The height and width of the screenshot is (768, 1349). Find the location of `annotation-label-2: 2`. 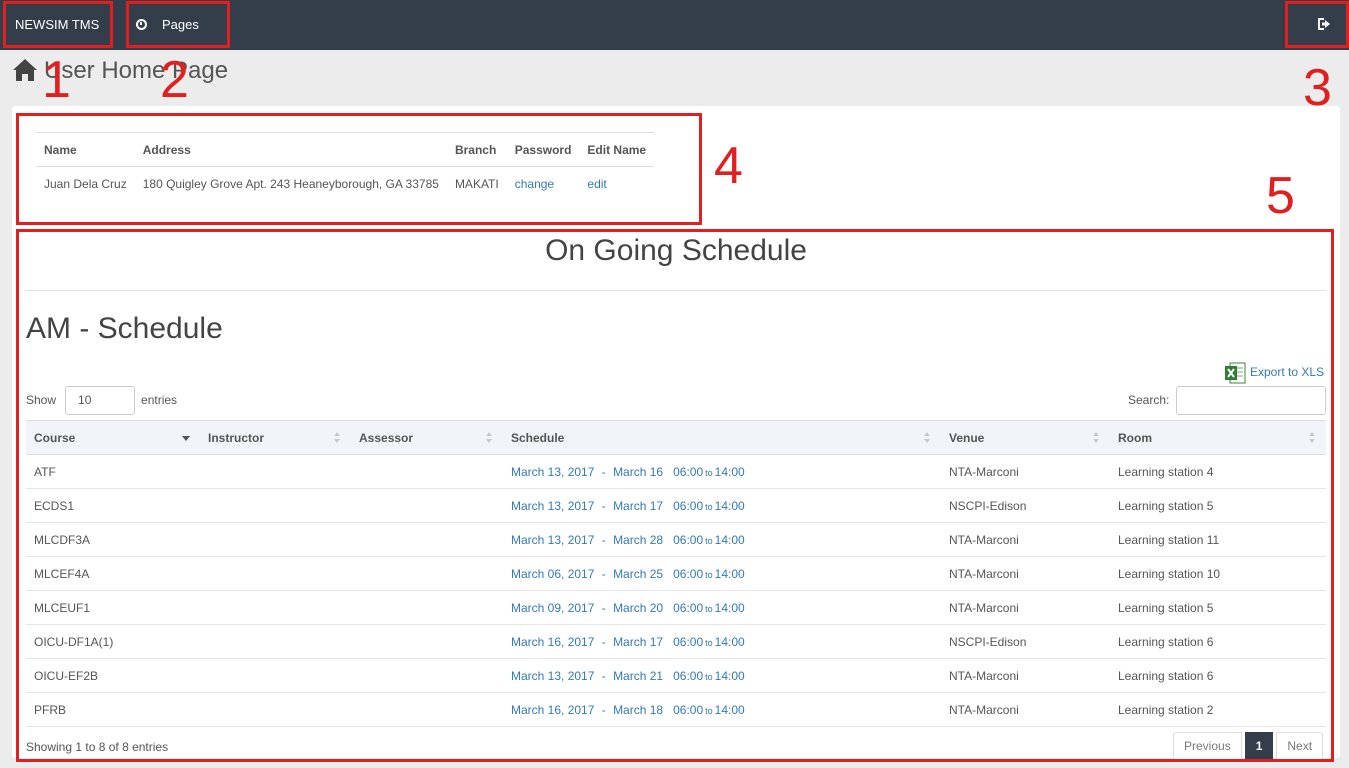

annotation-label-2: 2 is located at coordinates (174, 80).